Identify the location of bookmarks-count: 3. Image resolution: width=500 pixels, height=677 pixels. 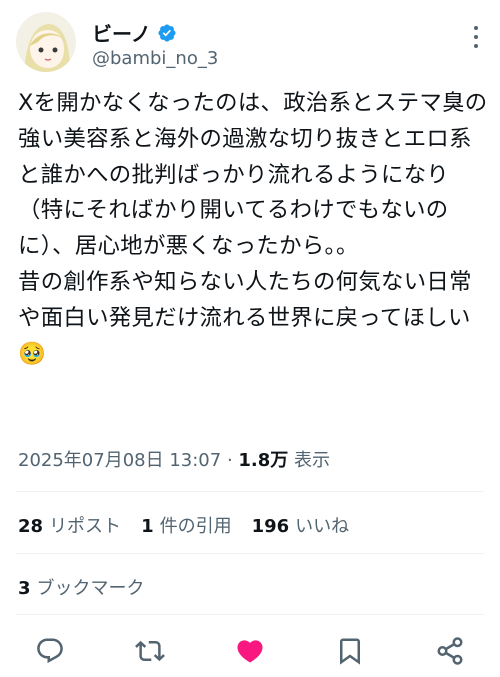
(24, 588).